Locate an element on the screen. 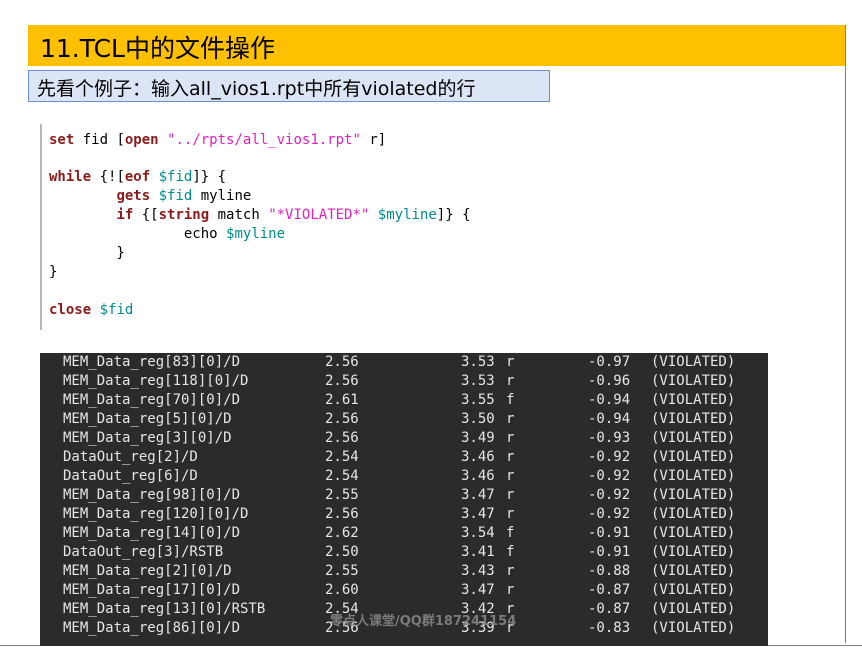  pin-name: MEM_Data_reg[70][0]/D is located at coordinates (152, 400).